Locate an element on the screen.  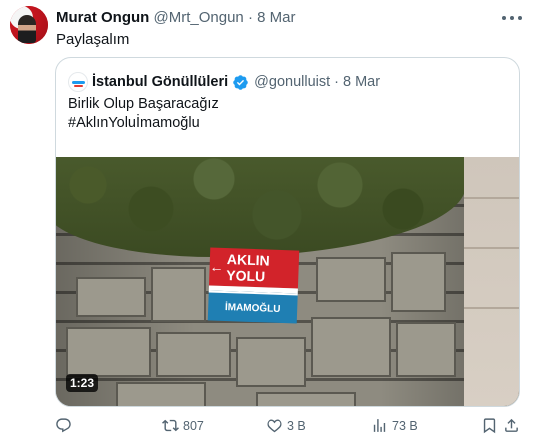
more-icon is located at coordinates (512, 18).